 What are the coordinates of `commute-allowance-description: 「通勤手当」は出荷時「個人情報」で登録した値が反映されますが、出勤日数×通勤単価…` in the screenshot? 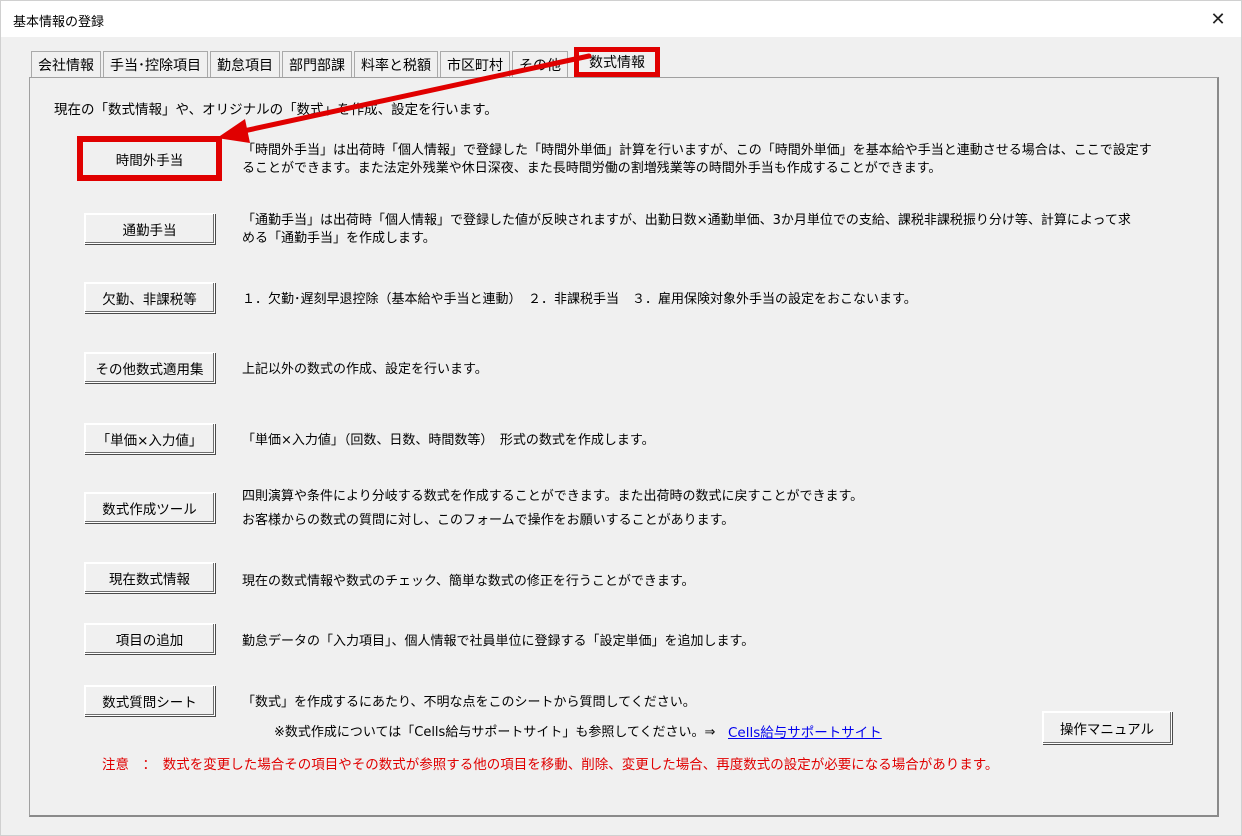 It's located at (707, 230).